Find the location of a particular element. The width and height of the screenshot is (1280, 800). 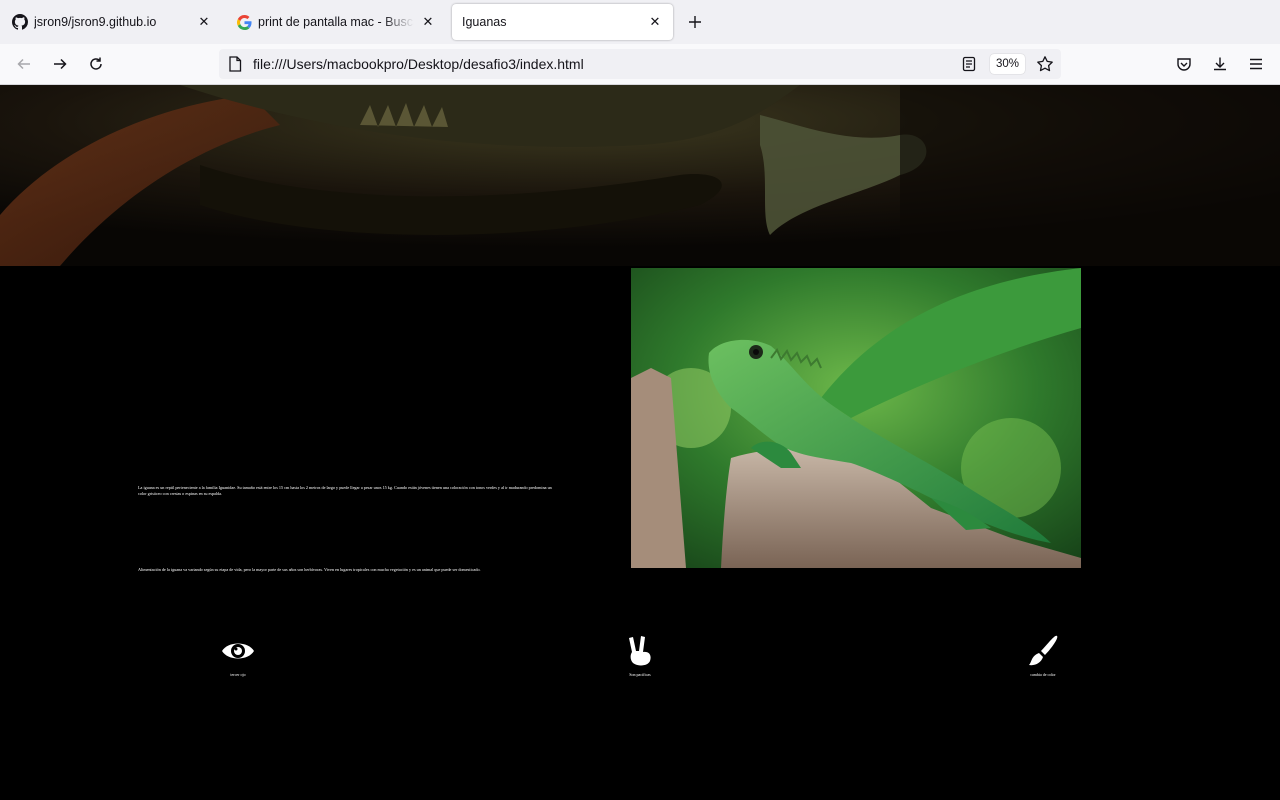

hamburger-menu-icon is located at coordinates (1256, 64).